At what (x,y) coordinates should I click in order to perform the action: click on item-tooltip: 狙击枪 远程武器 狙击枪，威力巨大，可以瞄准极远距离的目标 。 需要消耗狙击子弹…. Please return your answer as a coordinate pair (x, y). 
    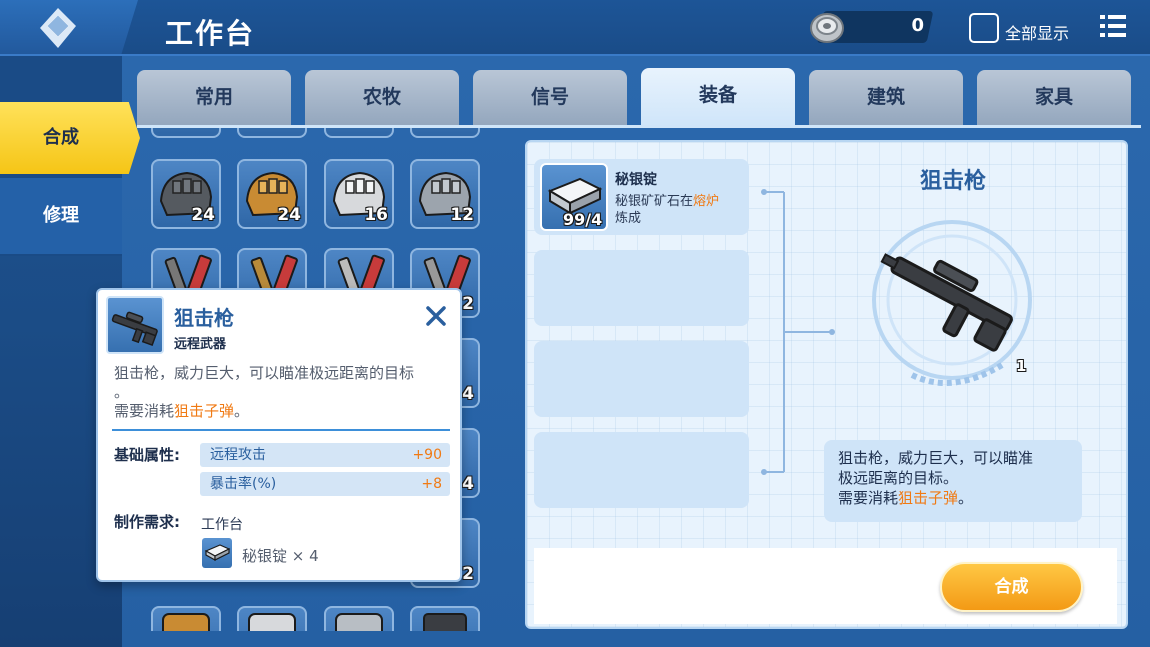
    Looking at the image, I should click on (279, 435).